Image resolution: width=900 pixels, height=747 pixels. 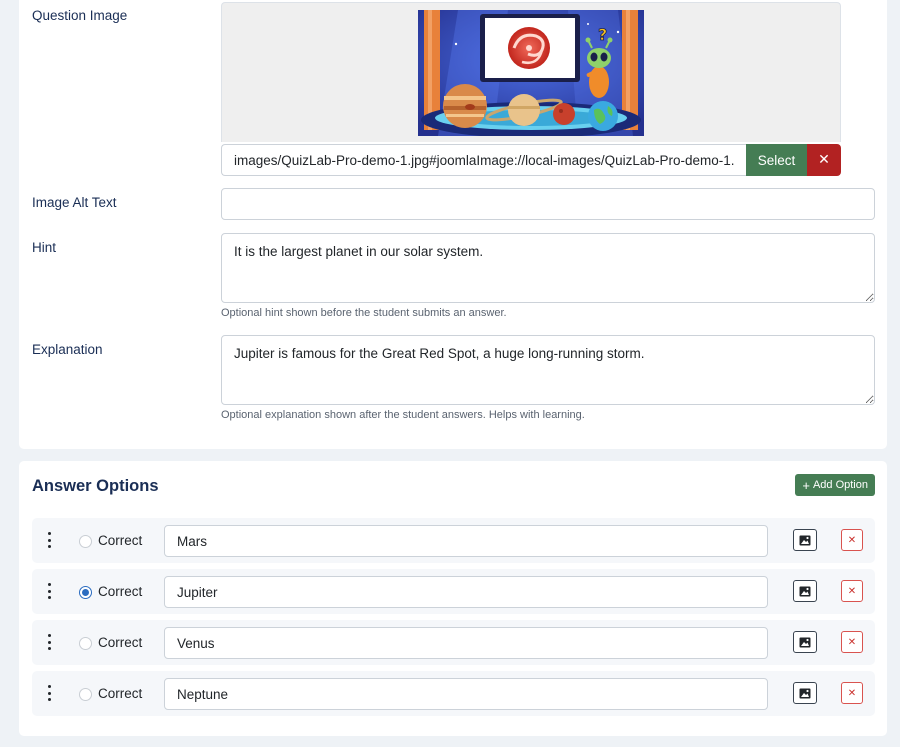 What do you see at coordinates (44, 247) in the screenshot?
I see `hint-label: Hint` at bounding box center [44, 247].